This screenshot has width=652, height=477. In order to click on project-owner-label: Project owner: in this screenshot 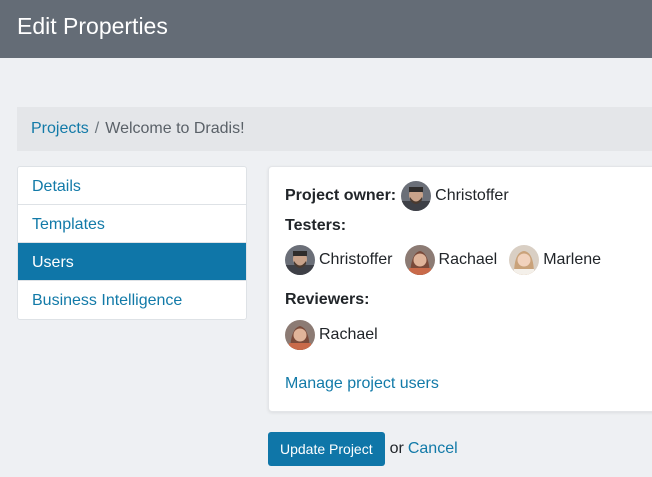, I will do `click(341, 195)`.